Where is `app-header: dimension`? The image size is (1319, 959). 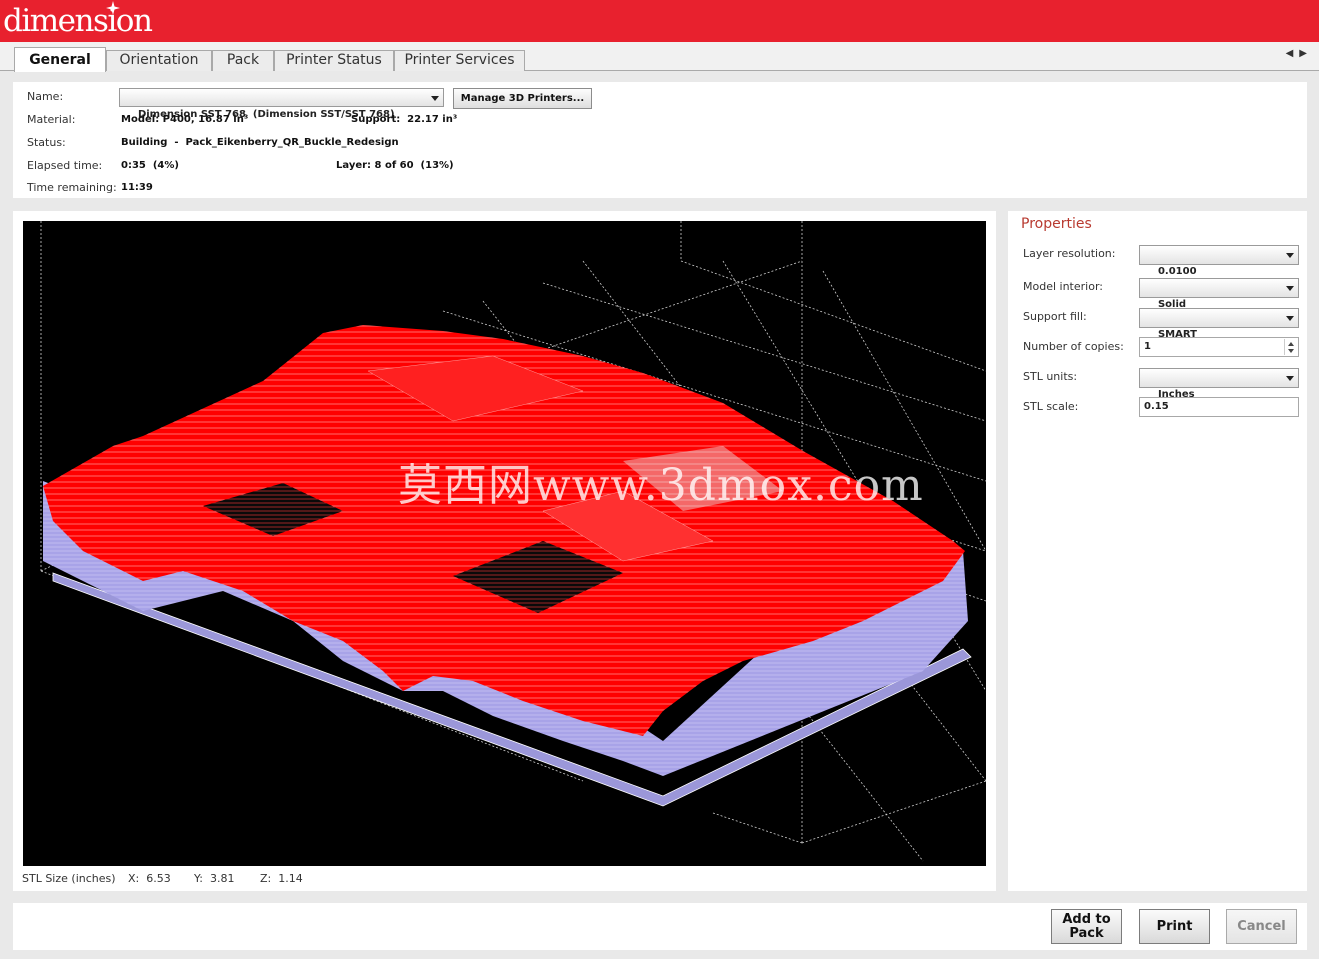
app-header: dimension is located at coordinates (659, 21).